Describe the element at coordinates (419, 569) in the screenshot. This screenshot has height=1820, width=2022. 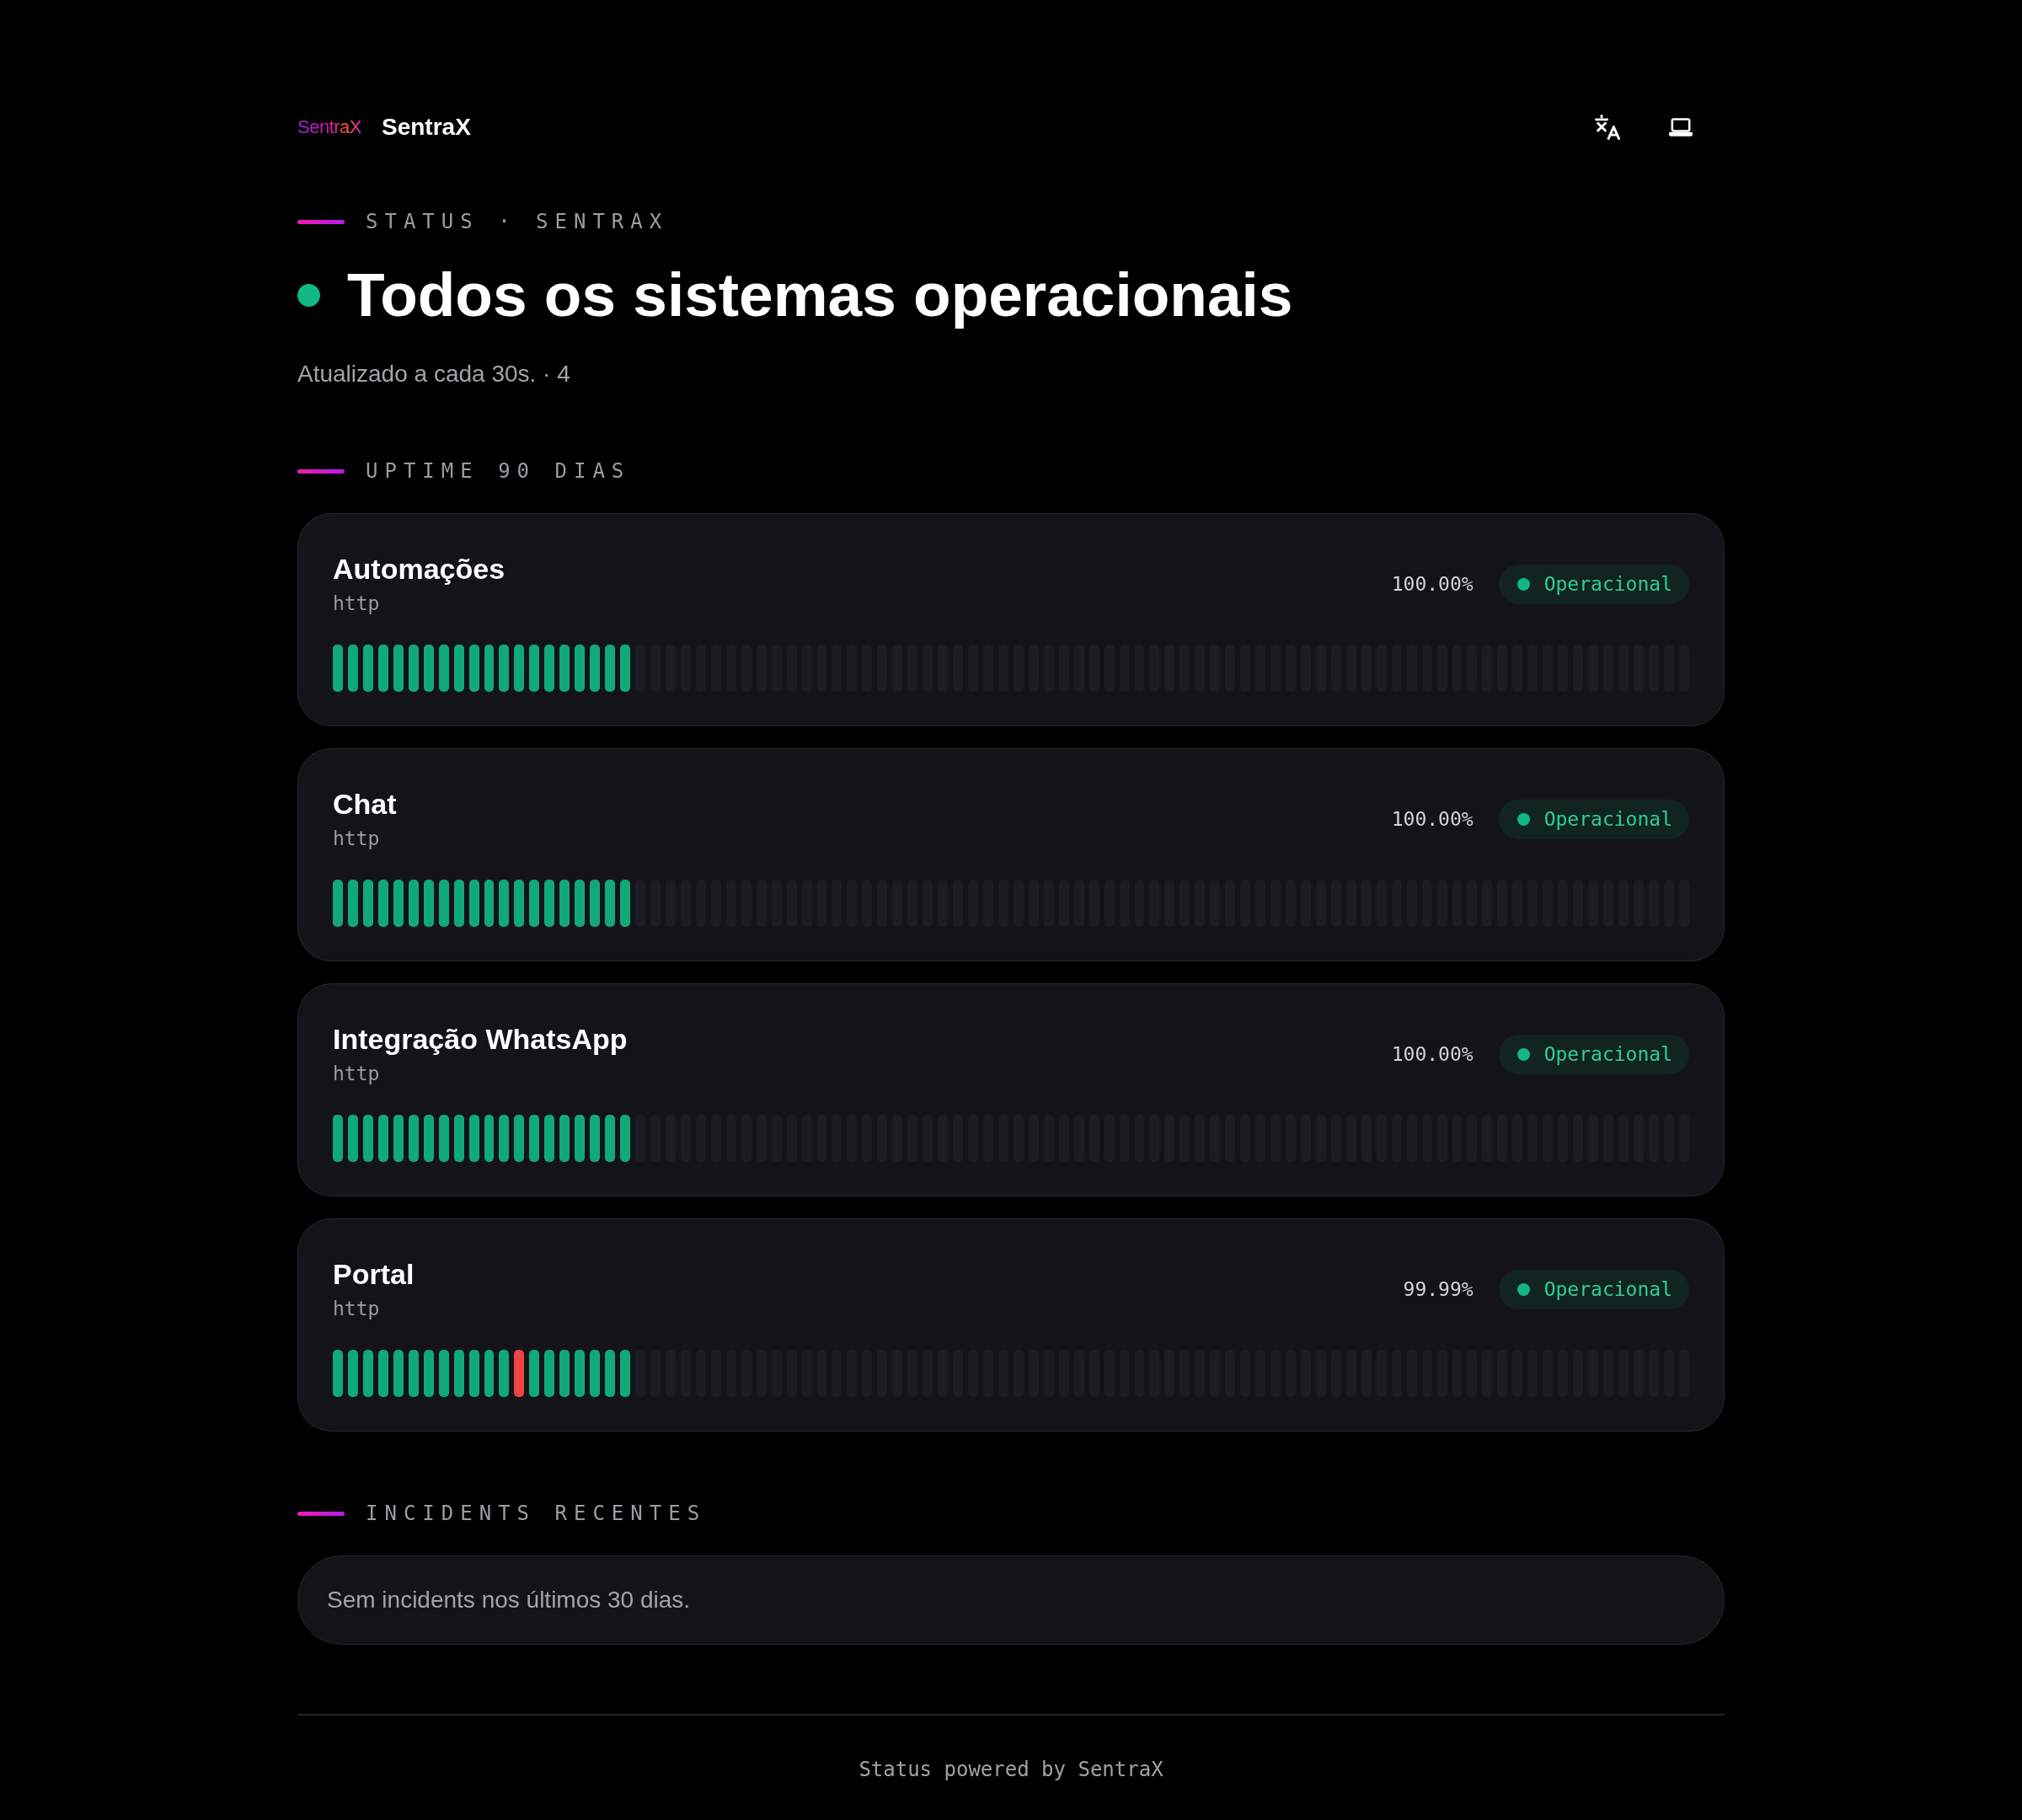
I see `service-name: Automações` at that location.